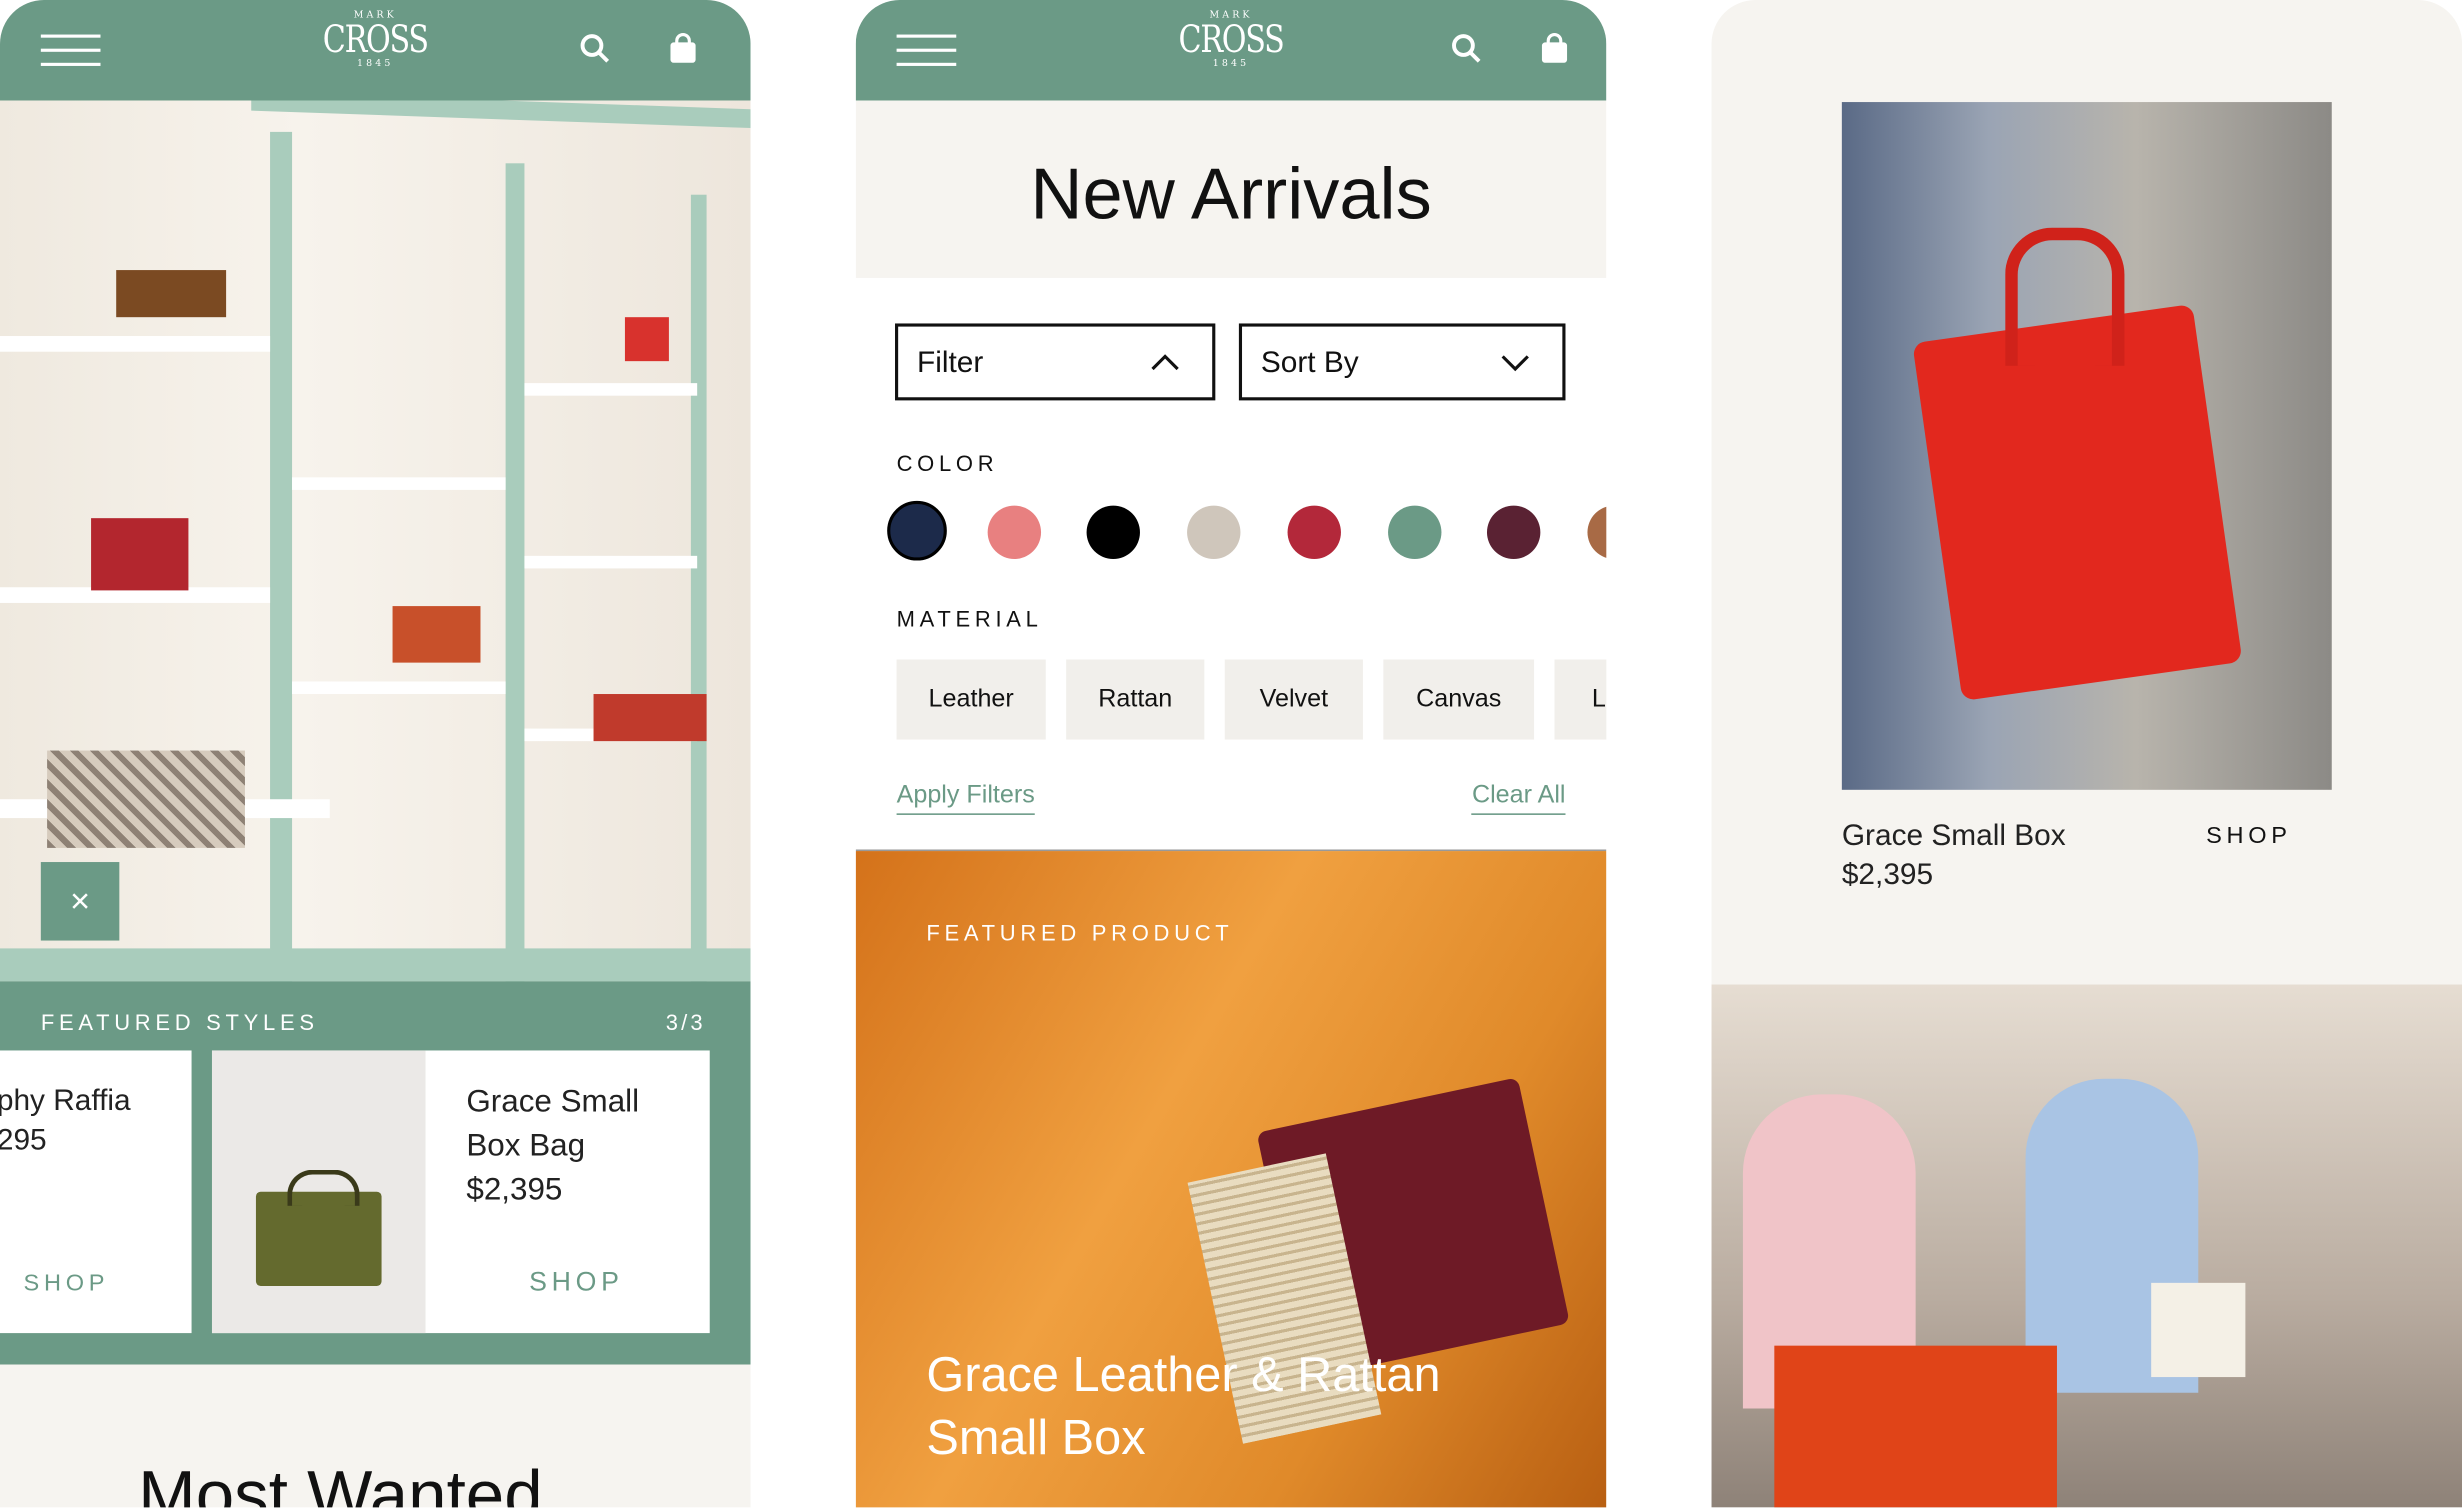 The width and height of the screenshot is (2462, 1508). What do you see at coordinates (1231, 193) in the screenshot?
I see `page-title: New Arrivals` at bounding box center [1231, 193].